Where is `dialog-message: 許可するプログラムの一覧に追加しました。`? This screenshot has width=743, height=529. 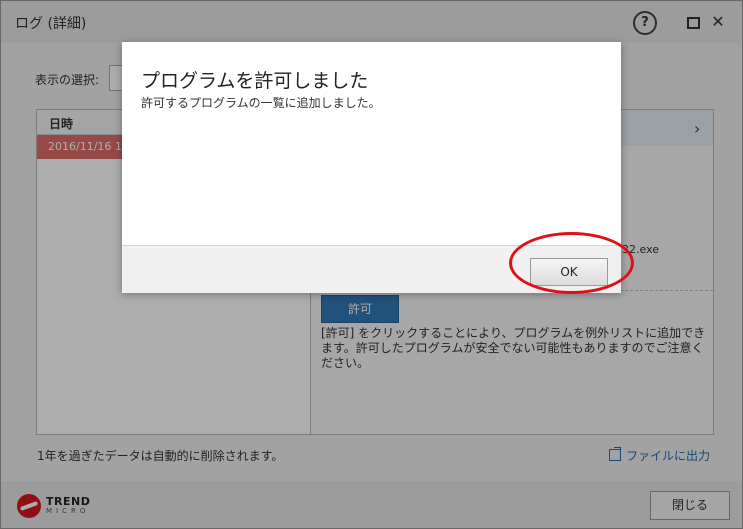
dialog-message: 許可するプログラムの一覧に追加しました。 is located at coordinates (261, 103).